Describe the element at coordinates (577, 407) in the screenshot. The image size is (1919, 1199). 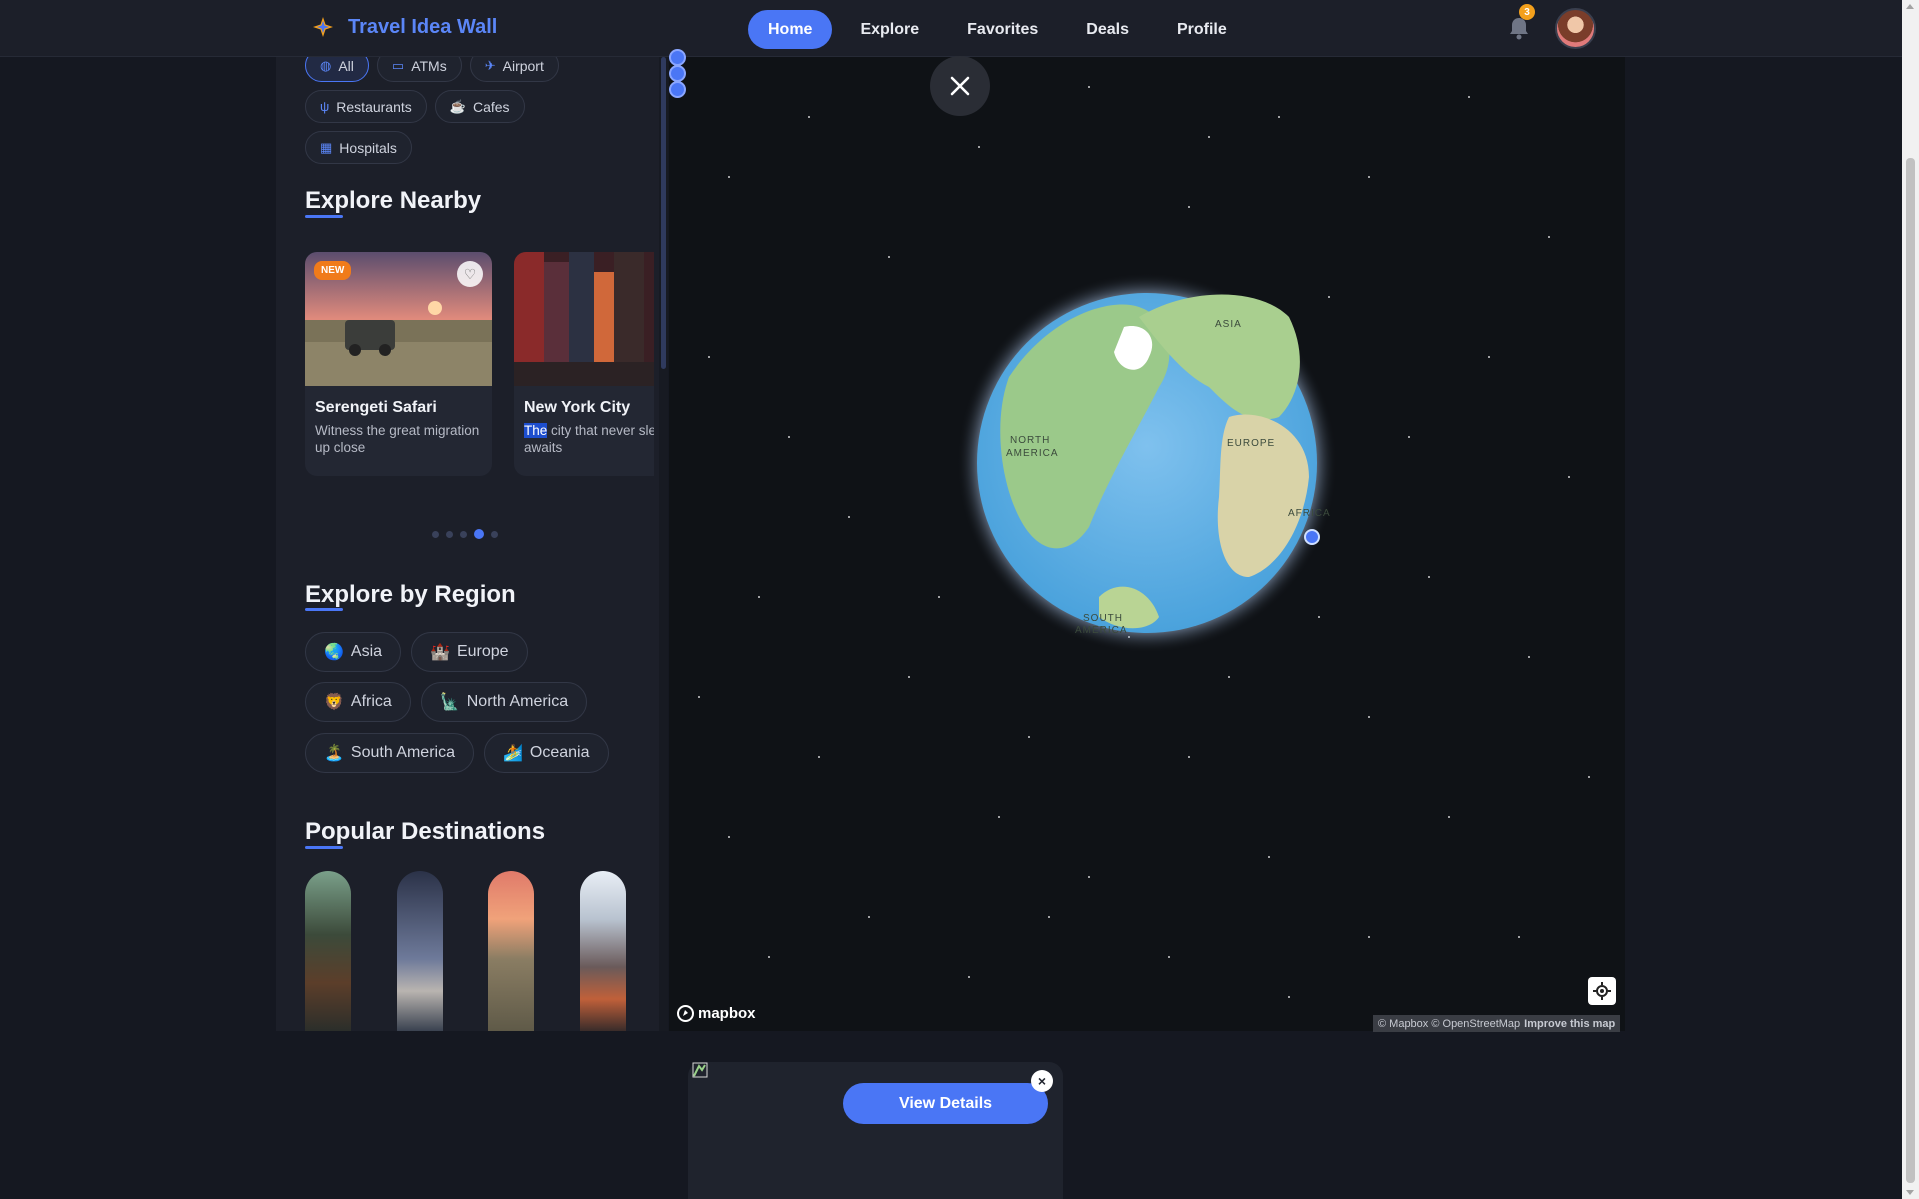
I see `card-title: New York City` at that location.